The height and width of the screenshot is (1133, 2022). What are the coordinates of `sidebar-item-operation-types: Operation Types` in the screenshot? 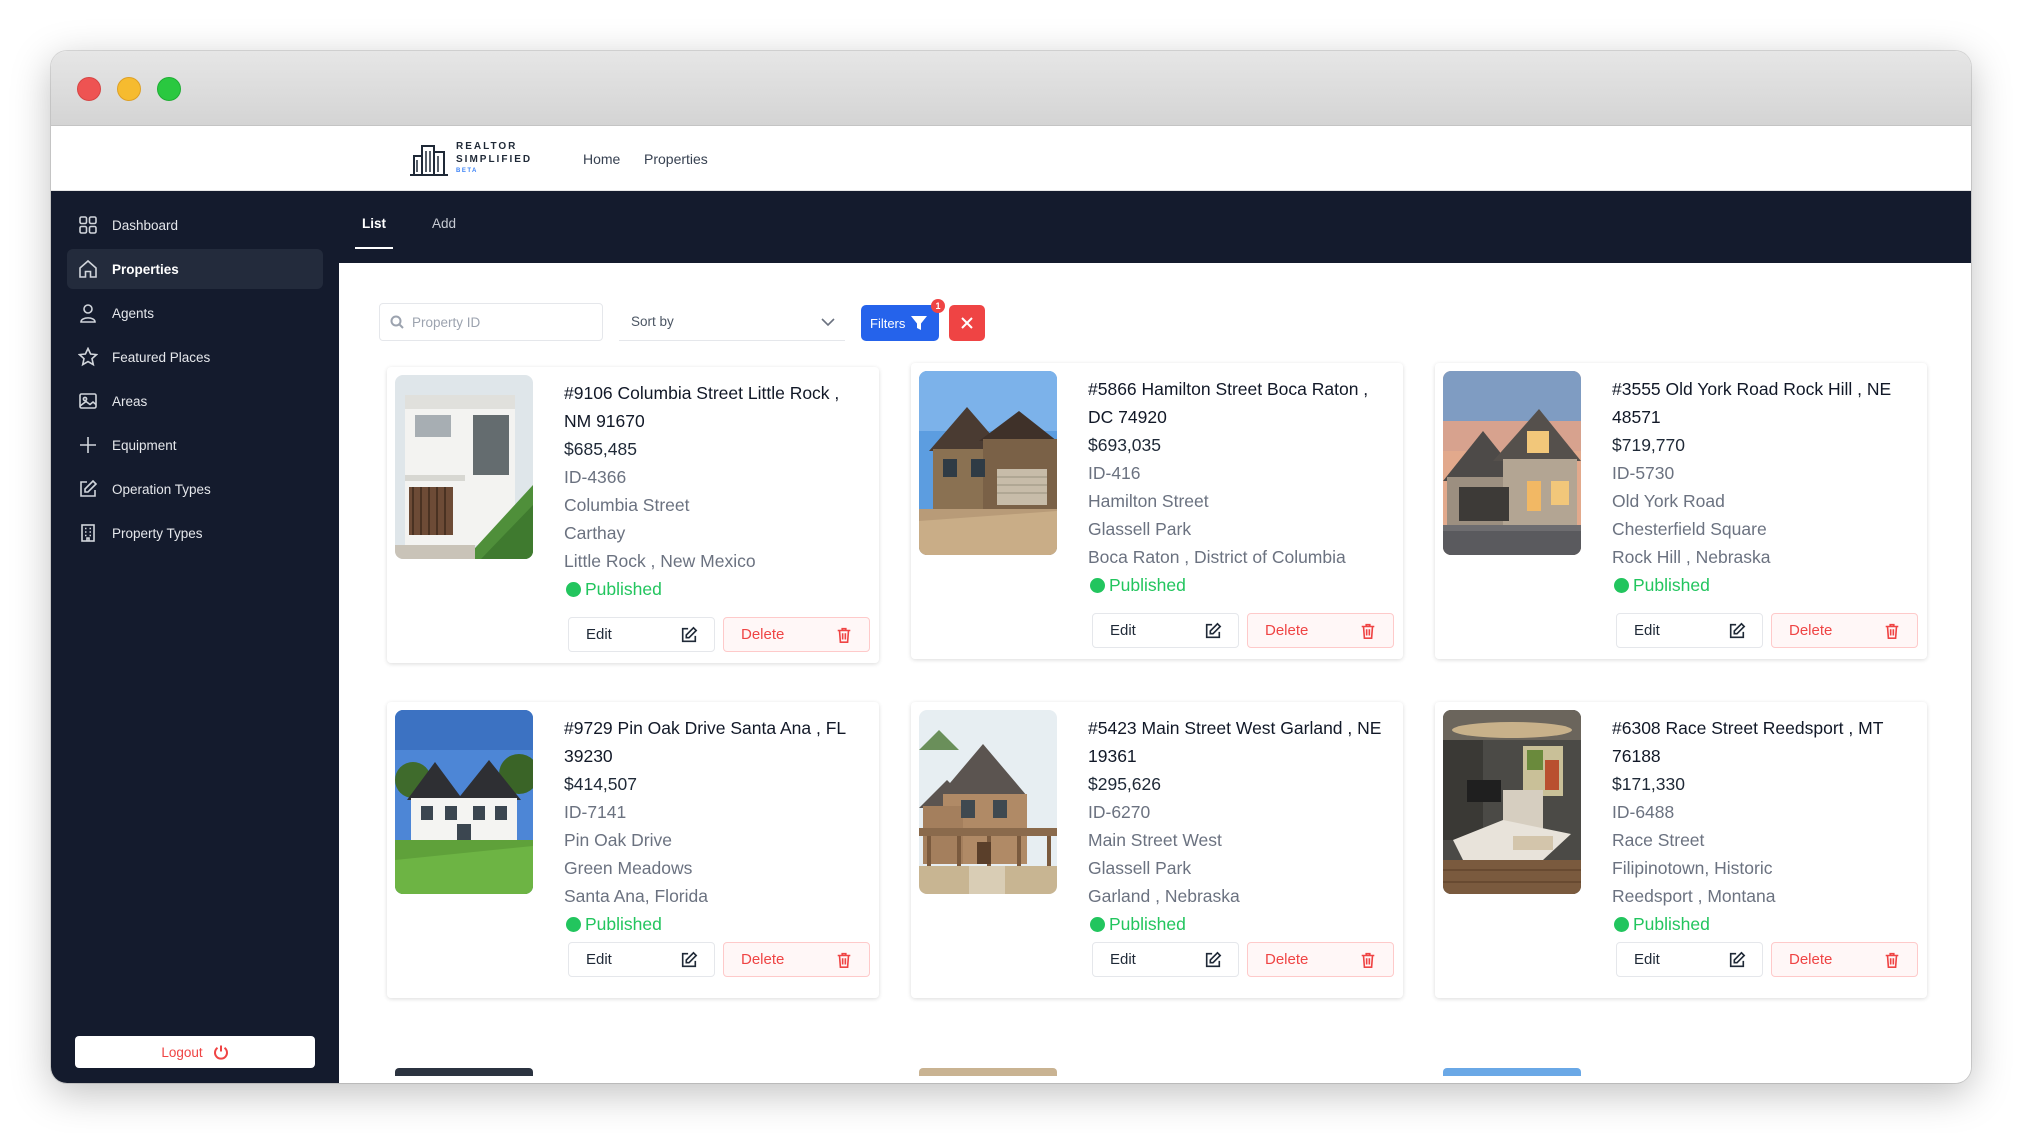 It's located at (195, 489).